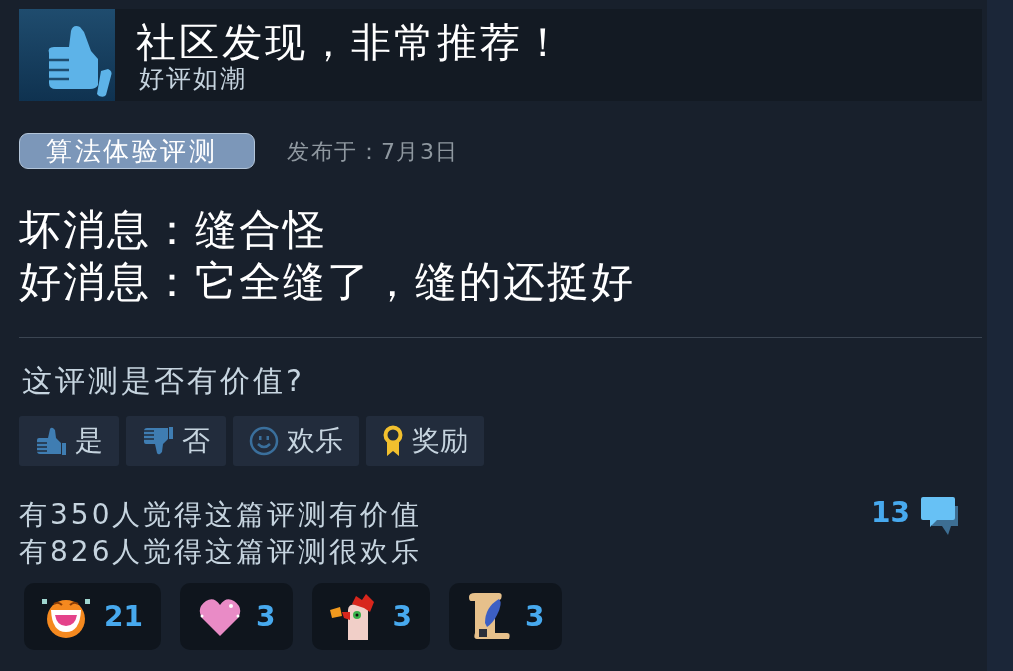 The image size is (1013, 671). I want to click on review-tag: 算法体验评测, so click(137, 151).